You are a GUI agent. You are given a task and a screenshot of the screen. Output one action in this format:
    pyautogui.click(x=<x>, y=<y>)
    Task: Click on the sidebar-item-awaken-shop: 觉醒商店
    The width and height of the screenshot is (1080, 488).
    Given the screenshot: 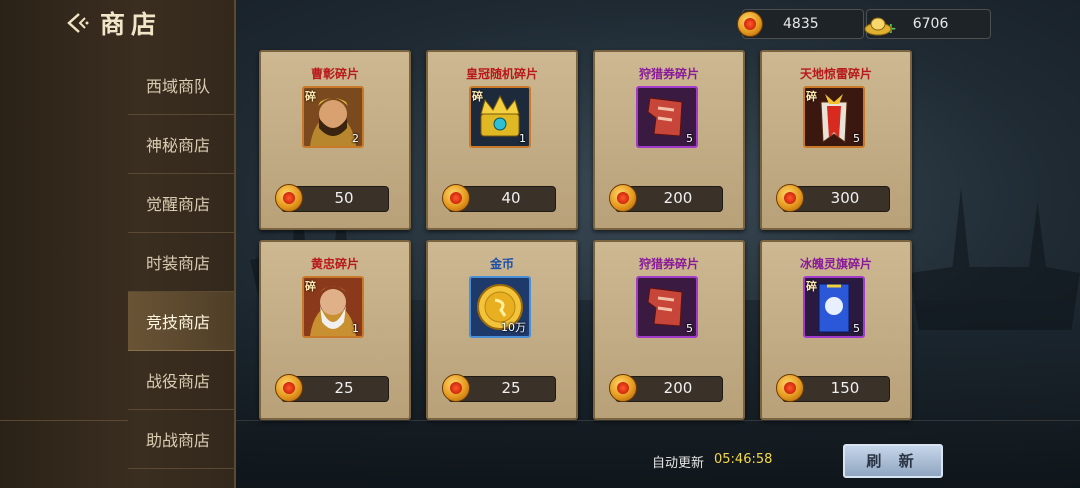 What is the action you would take?
    pyautogui.click(x=181, y=203)
    